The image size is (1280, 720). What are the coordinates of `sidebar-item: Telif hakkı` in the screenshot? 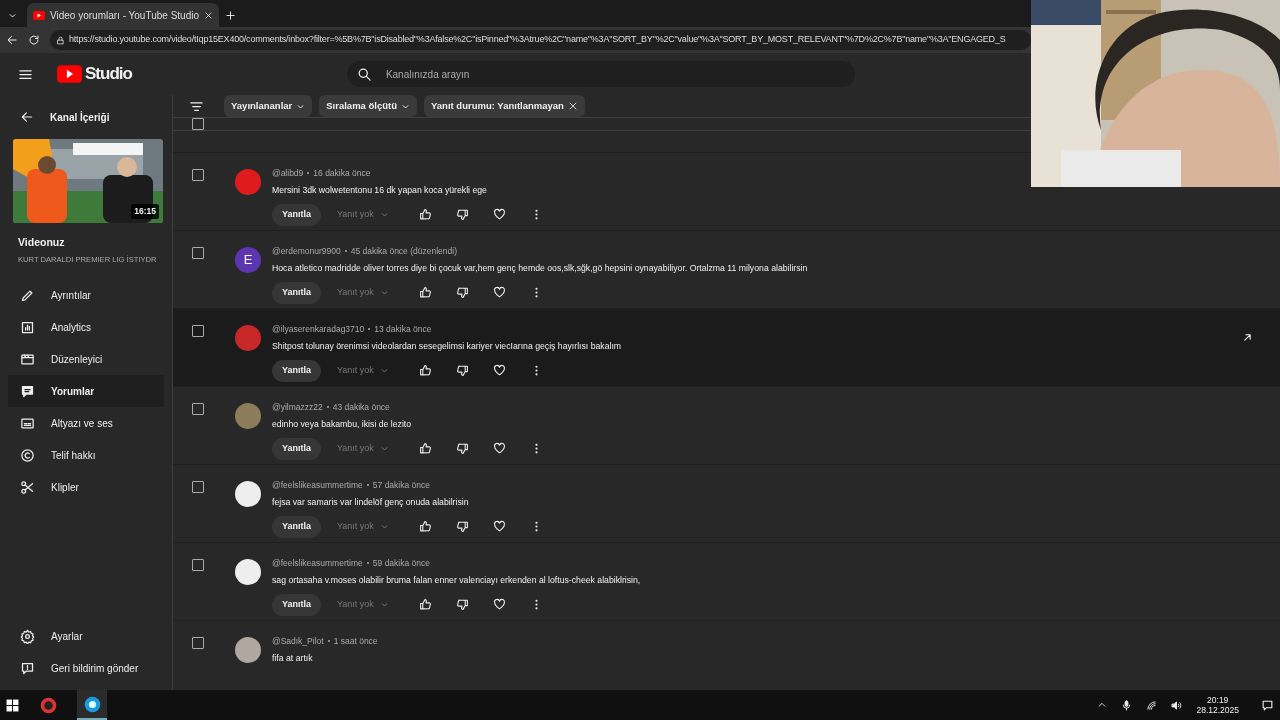 It's located at (86, 455).